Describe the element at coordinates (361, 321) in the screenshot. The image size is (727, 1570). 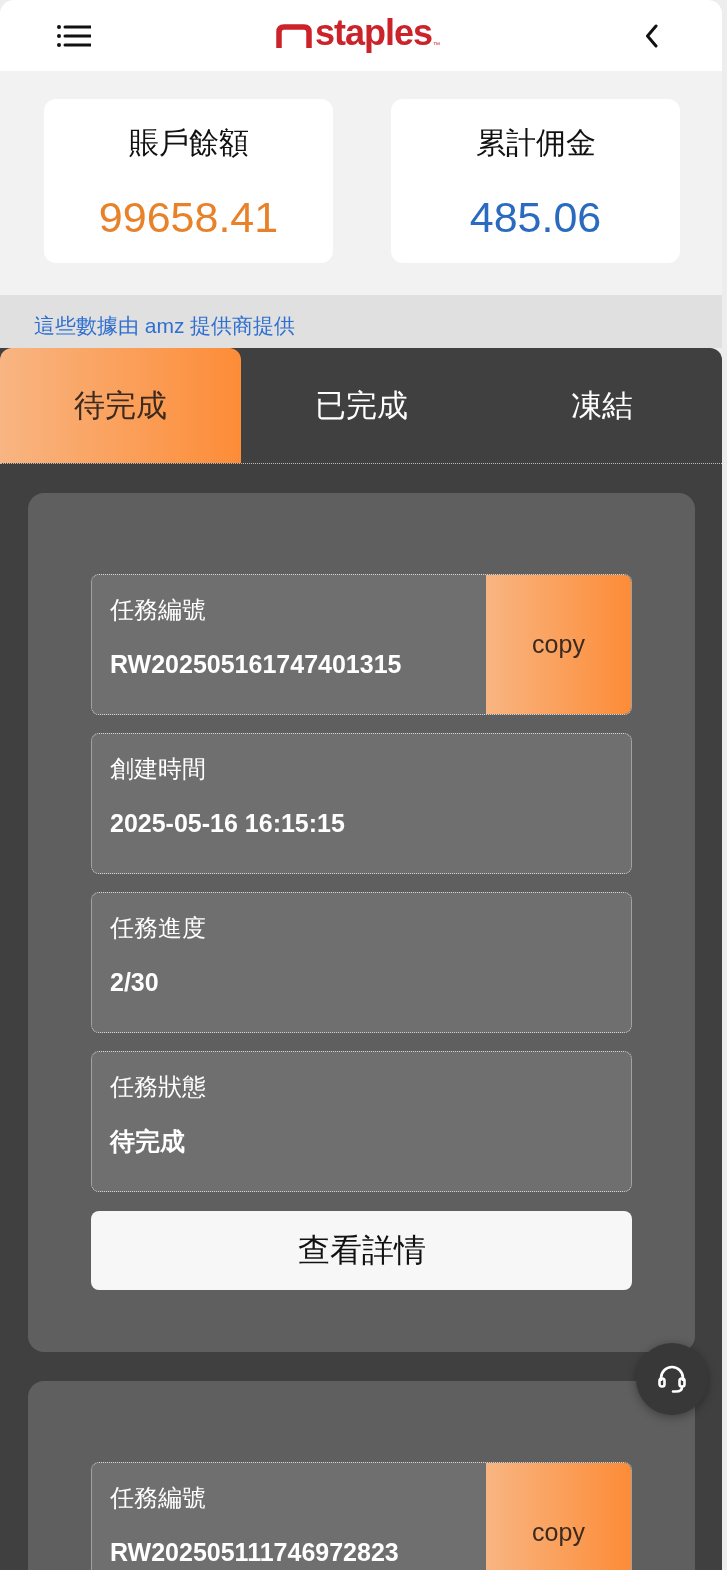
I see `data-source-notice: 這些數據由 amz 提供商提供` at that location.